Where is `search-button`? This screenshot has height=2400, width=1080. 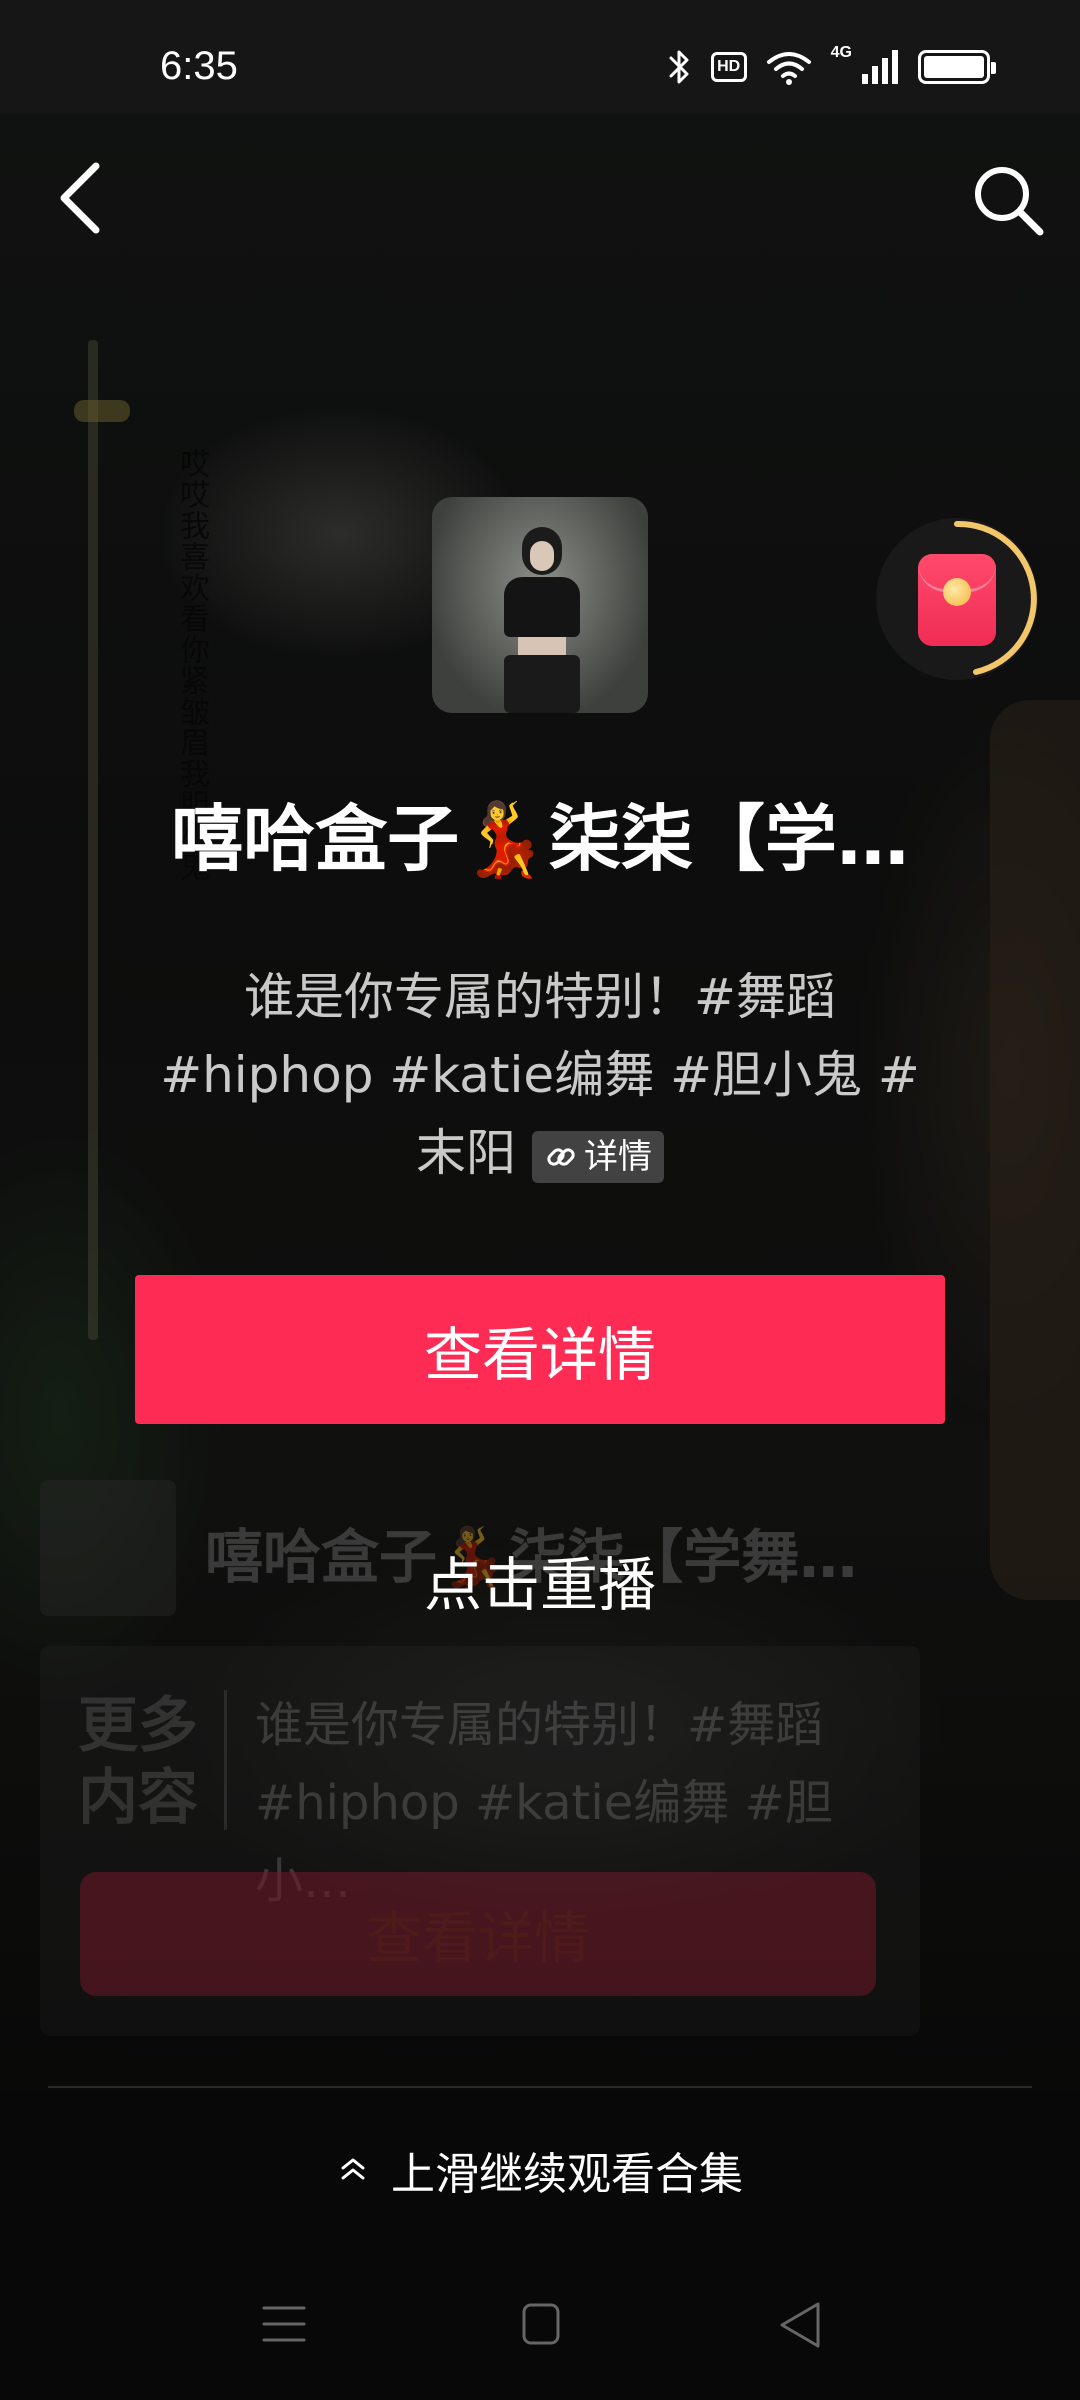
search-button is located at coordinates (1008, 200).